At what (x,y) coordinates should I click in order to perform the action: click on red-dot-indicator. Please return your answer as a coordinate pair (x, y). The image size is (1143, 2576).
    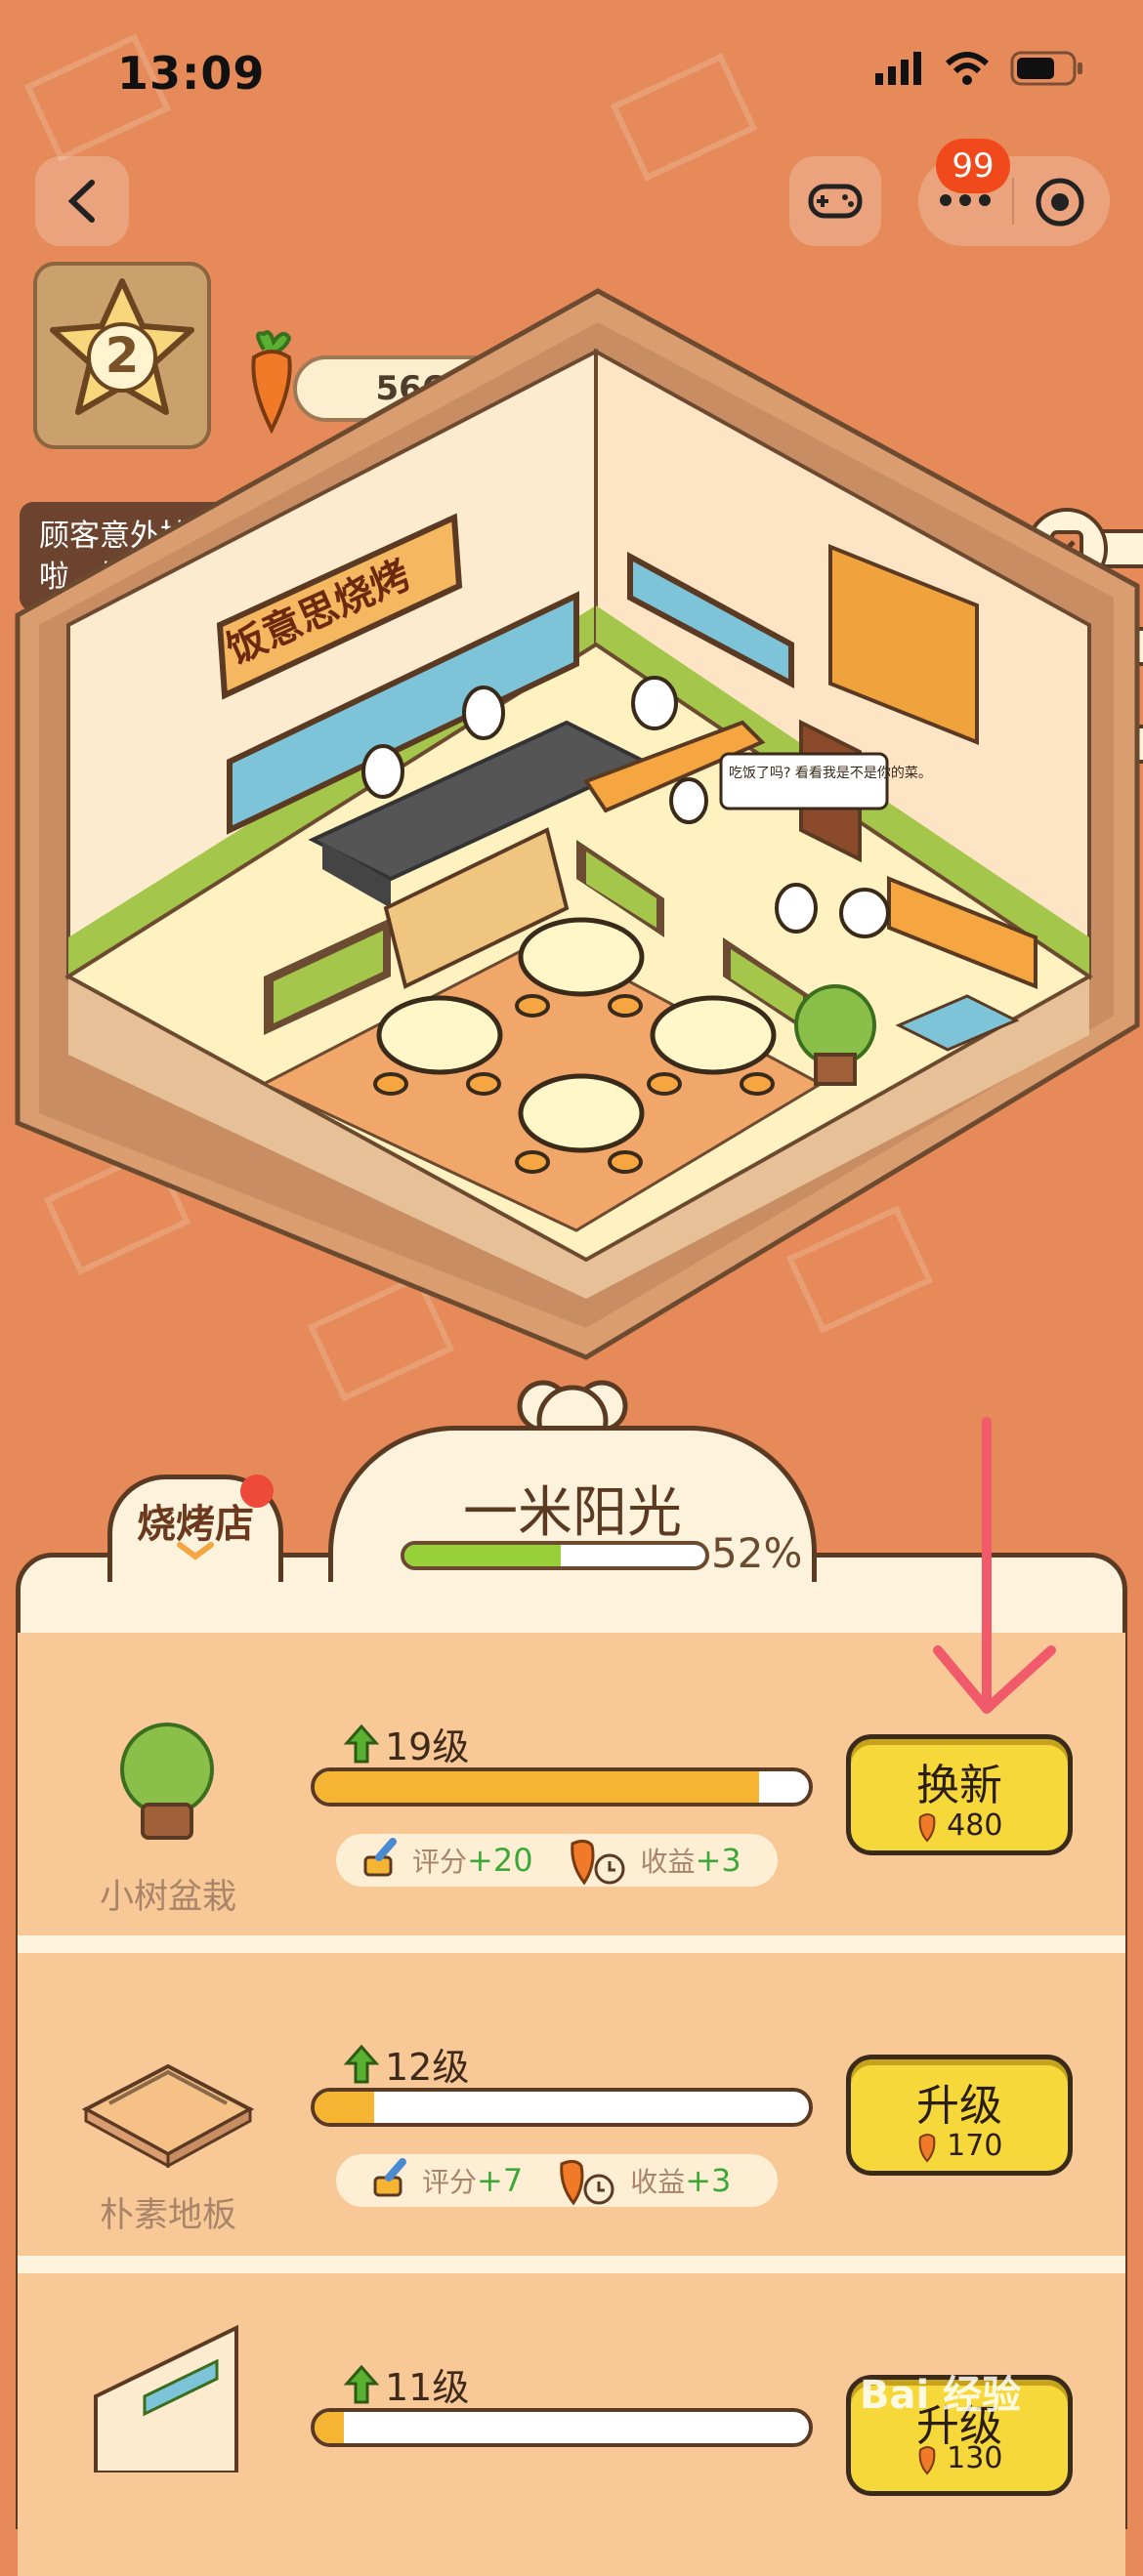
    Looking at the image, I should click on (257, 1491).